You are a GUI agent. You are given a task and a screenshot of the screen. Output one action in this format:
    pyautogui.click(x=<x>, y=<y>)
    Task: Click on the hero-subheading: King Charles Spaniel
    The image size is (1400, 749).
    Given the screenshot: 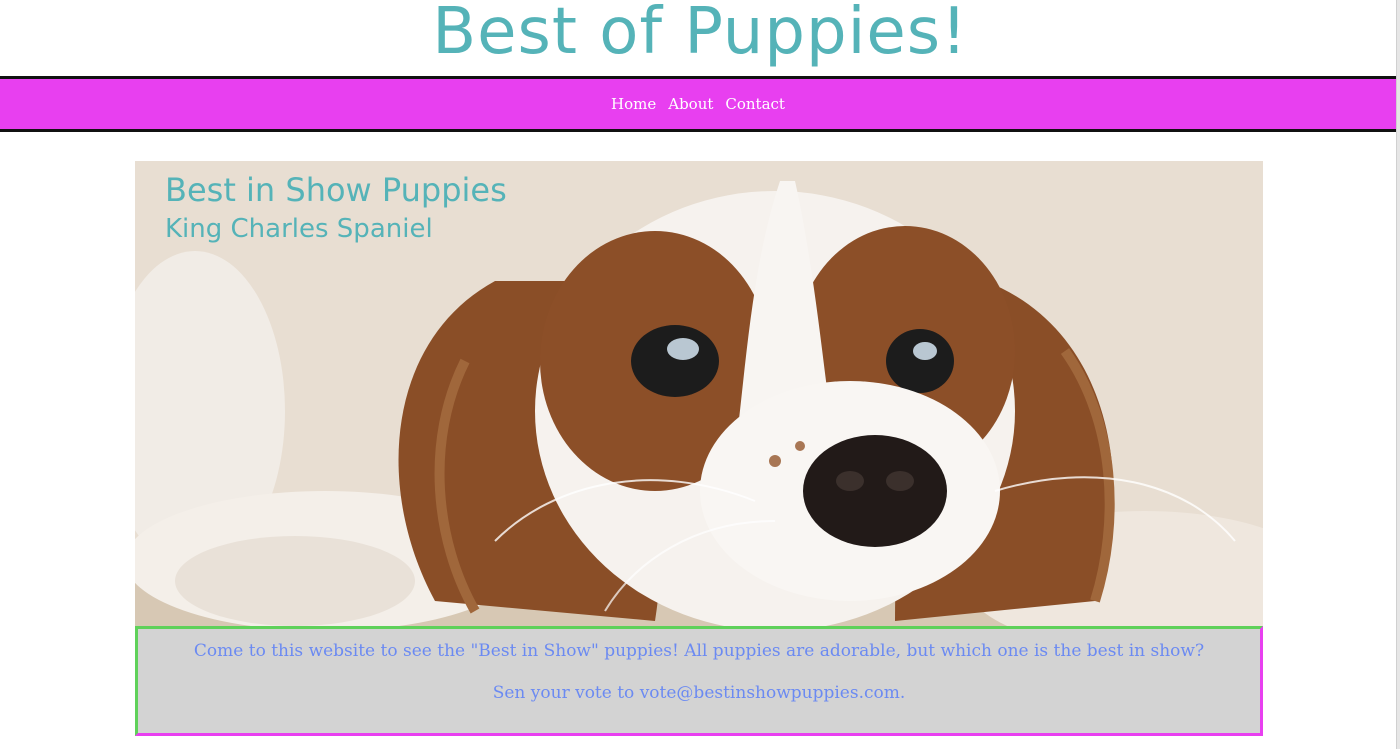 What is the action you would take?
    pyautogui.click(x=299, y=229)
    